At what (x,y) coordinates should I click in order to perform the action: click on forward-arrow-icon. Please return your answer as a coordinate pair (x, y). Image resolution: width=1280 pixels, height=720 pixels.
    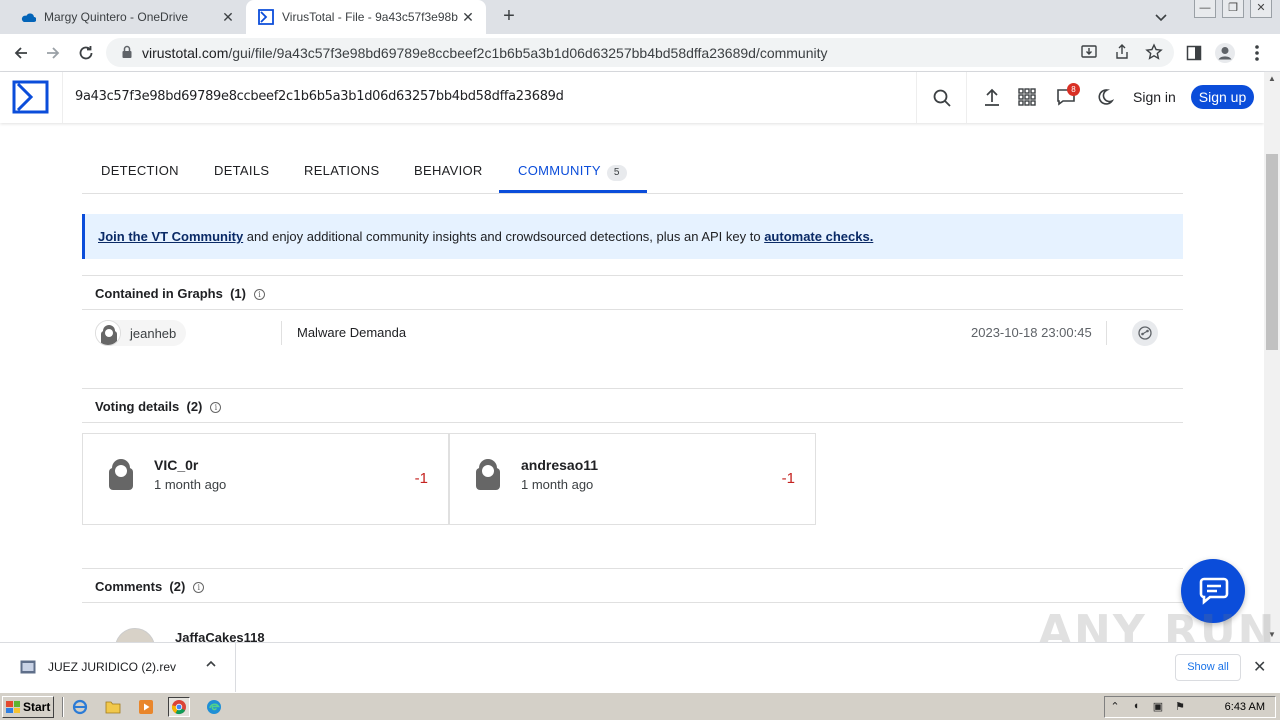
    Looking at the image, I should click on (53, 53).